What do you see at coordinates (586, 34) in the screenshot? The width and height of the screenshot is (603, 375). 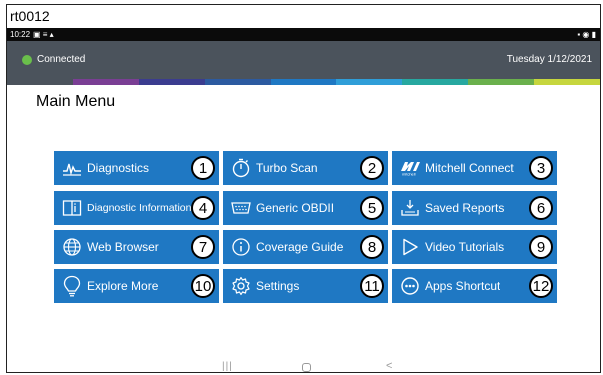 I see `status-system-icons: ▪ ◉ ▮` at bounding box center [586, 34].